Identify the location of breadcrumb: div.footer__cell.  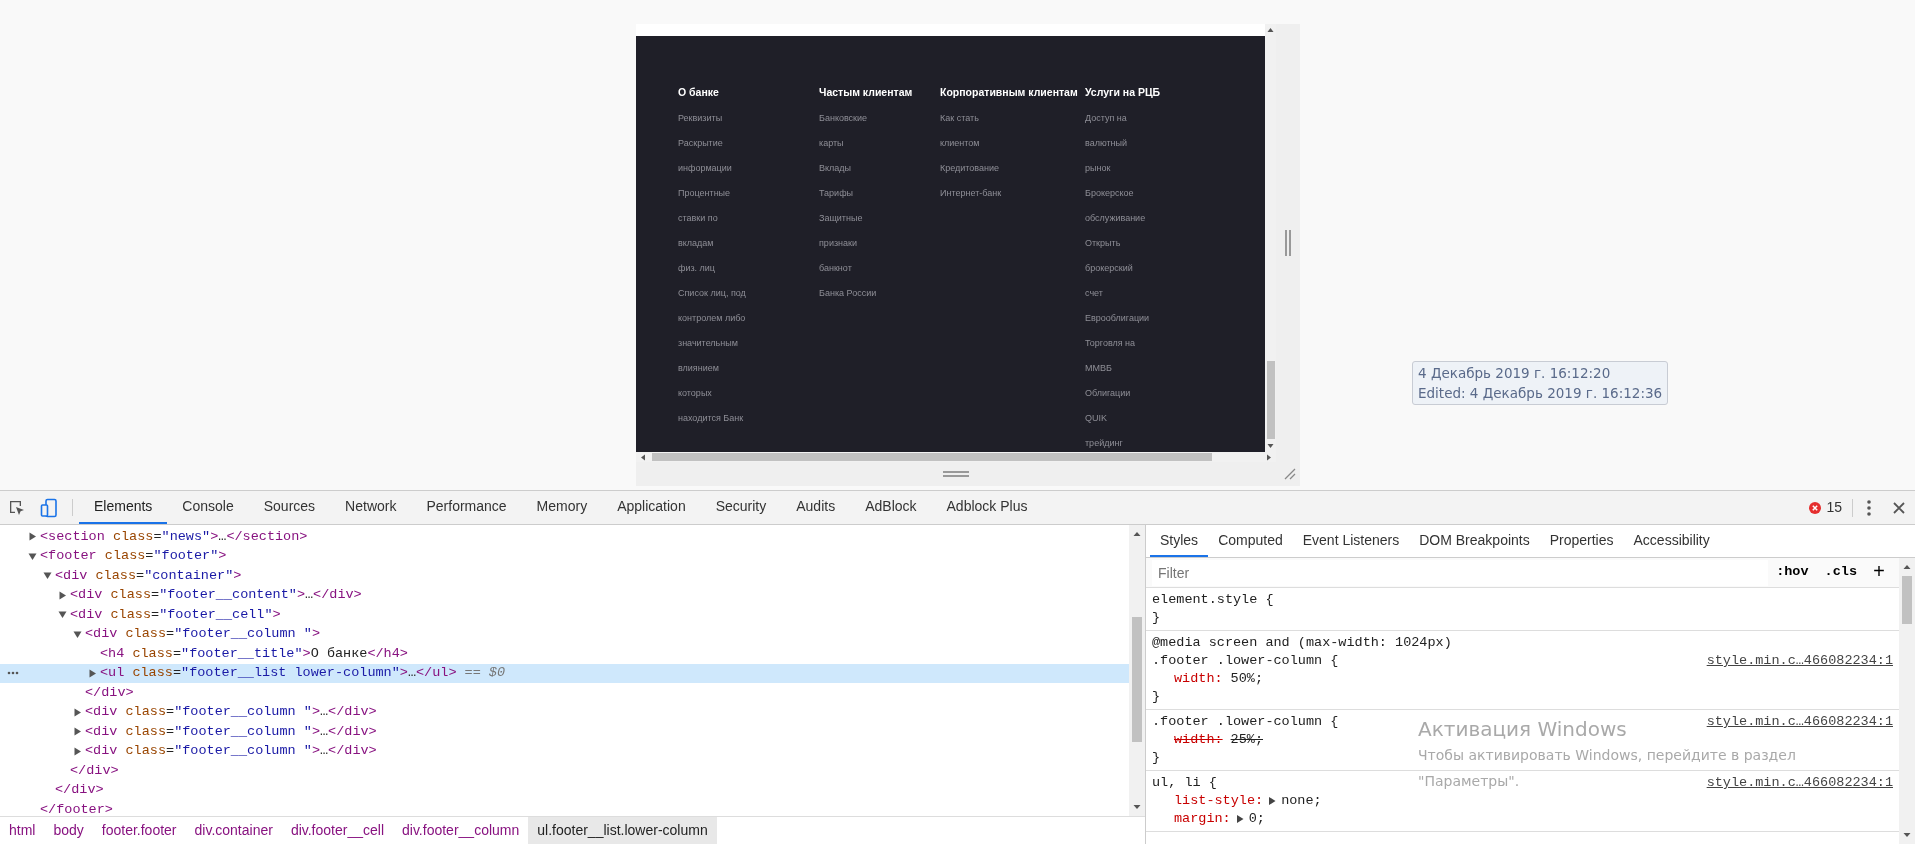
(337, 830).